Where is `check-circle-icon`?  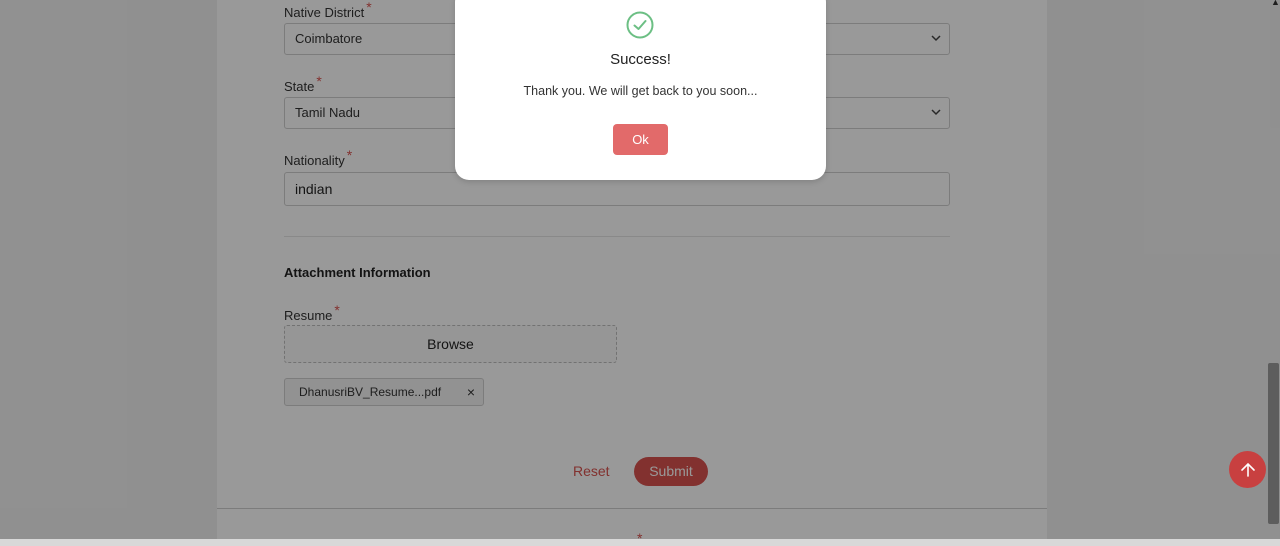 check-circle-icon is located at coordinates (640, 25).